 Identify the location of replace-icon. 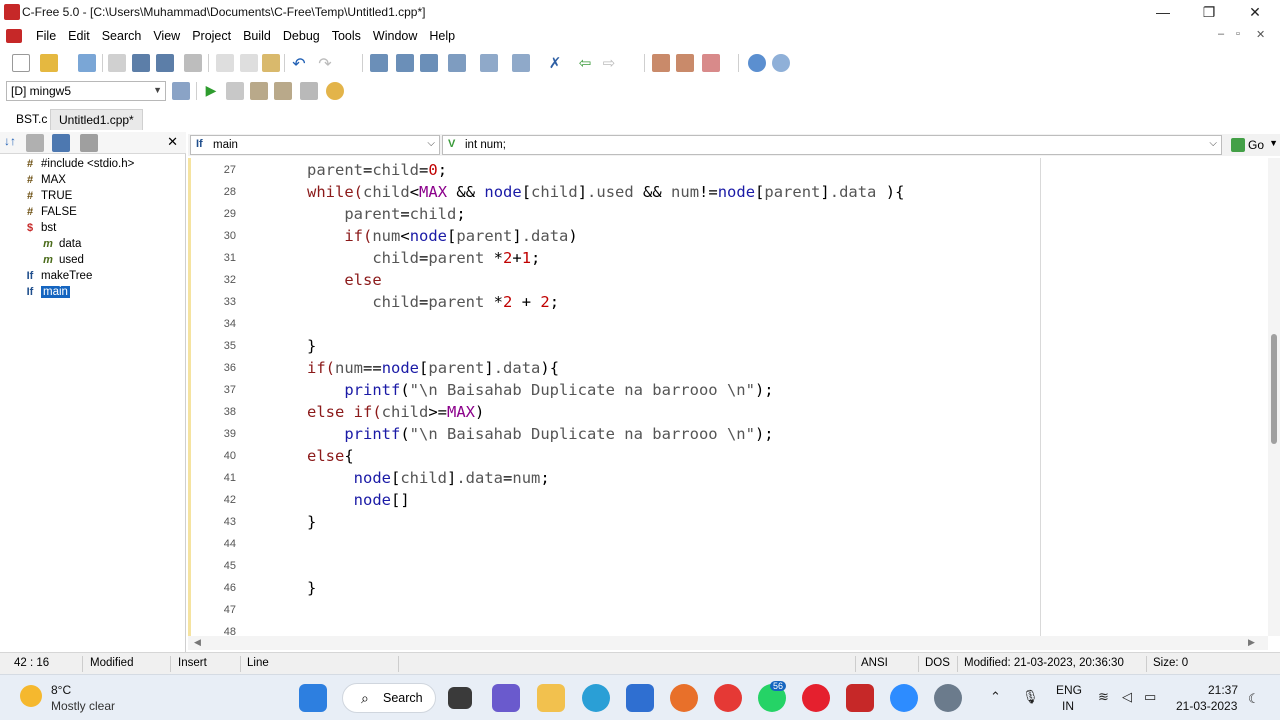
(429, 63).